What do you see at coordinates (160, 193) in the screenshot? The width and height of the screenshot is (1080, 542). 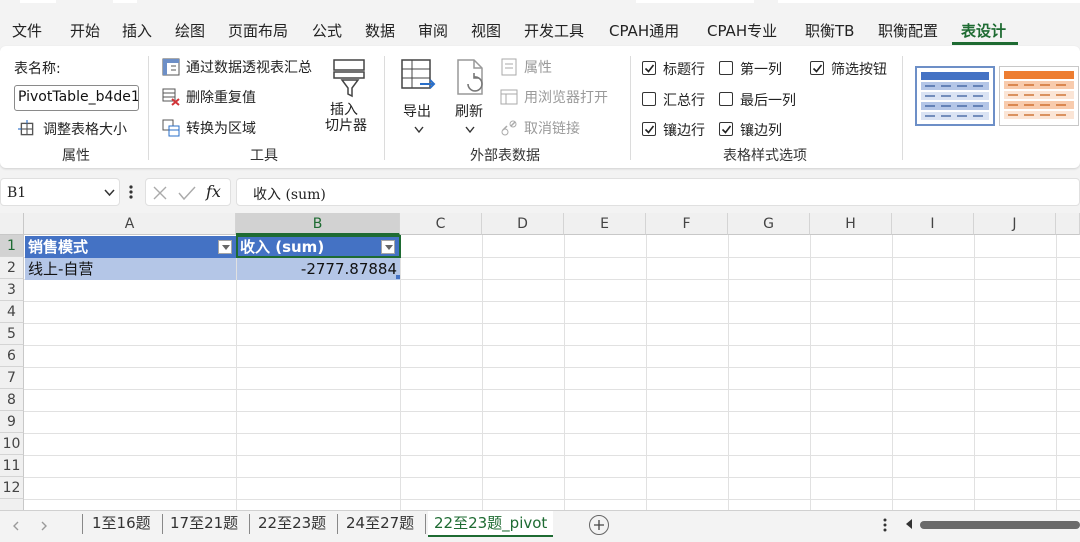 I see `cancel-icon` at bounding box center [160, 193].